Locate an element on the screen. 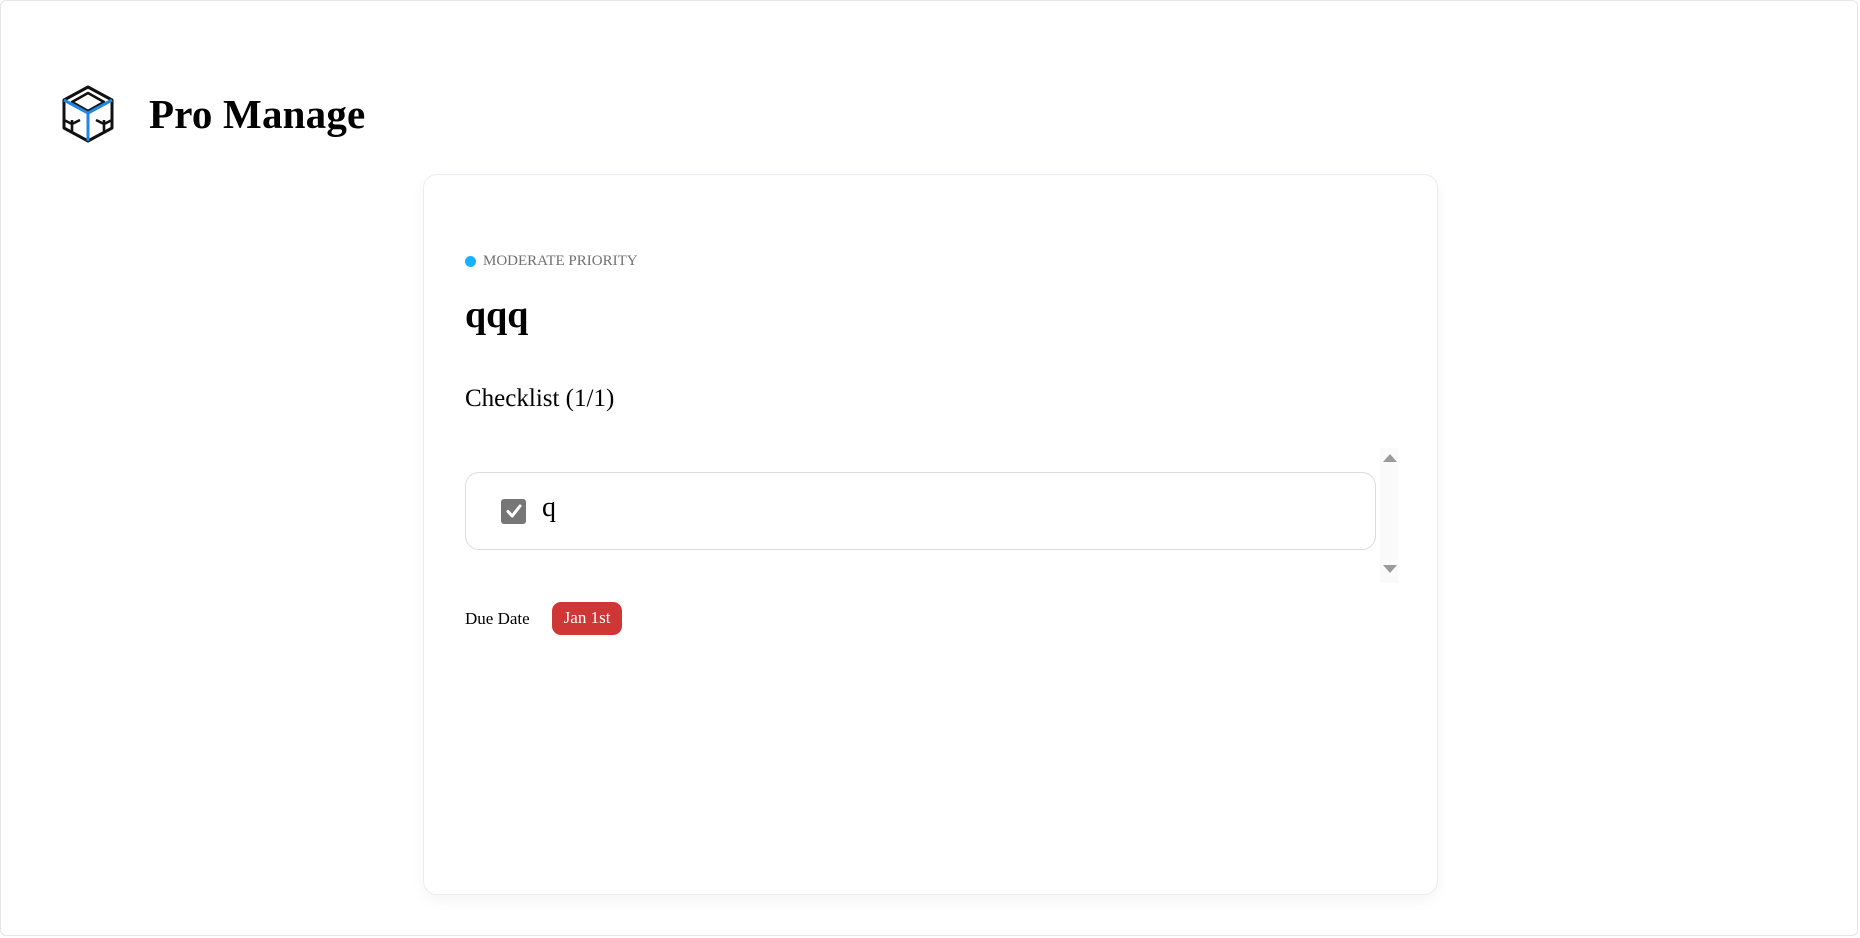 The image size is (1860, 938). checklist-item: q is located at coordinates (920, 511).